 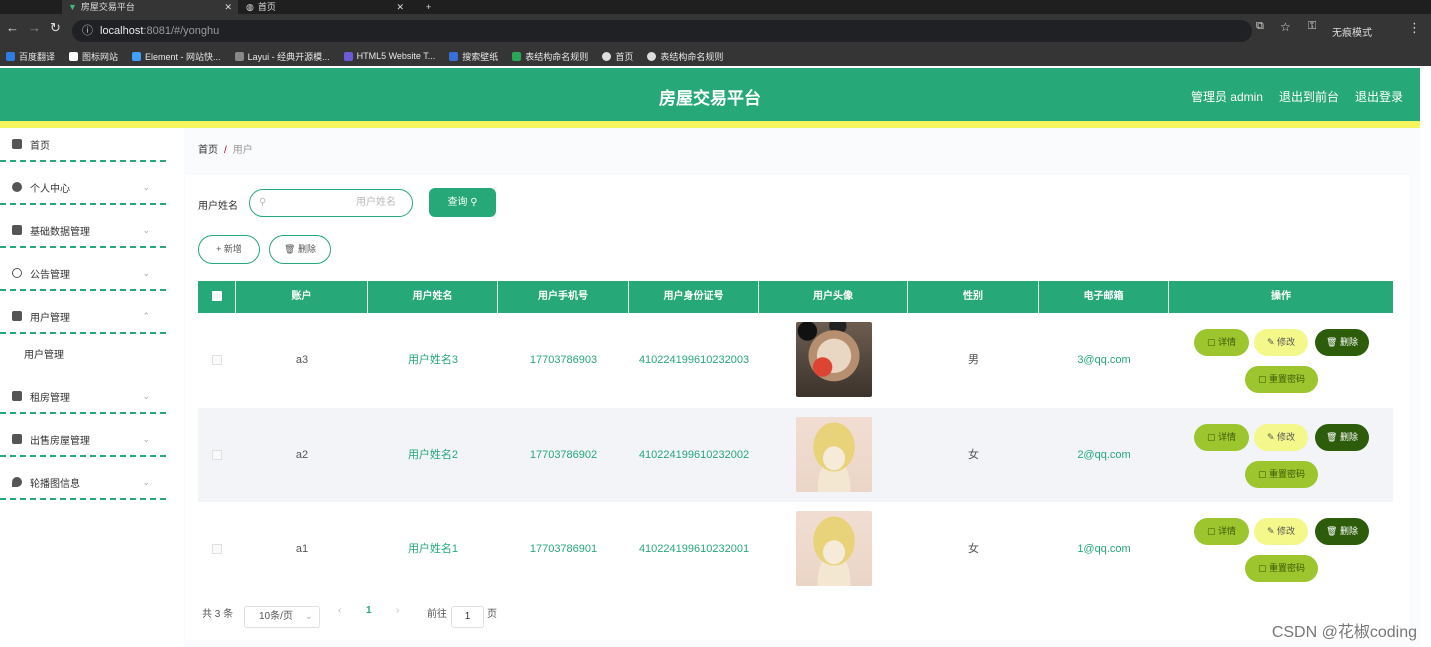 I want to click on browser-tab: ◍ 首页 ✕, so click(x=325, y=7).